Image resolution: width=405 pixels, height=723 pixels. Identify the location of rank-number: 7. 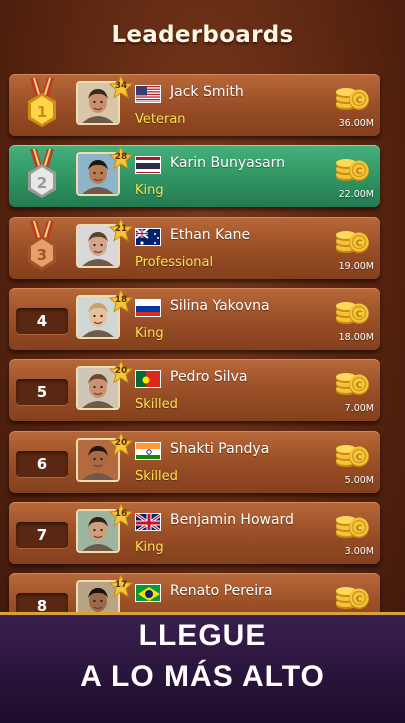
(42, 534).